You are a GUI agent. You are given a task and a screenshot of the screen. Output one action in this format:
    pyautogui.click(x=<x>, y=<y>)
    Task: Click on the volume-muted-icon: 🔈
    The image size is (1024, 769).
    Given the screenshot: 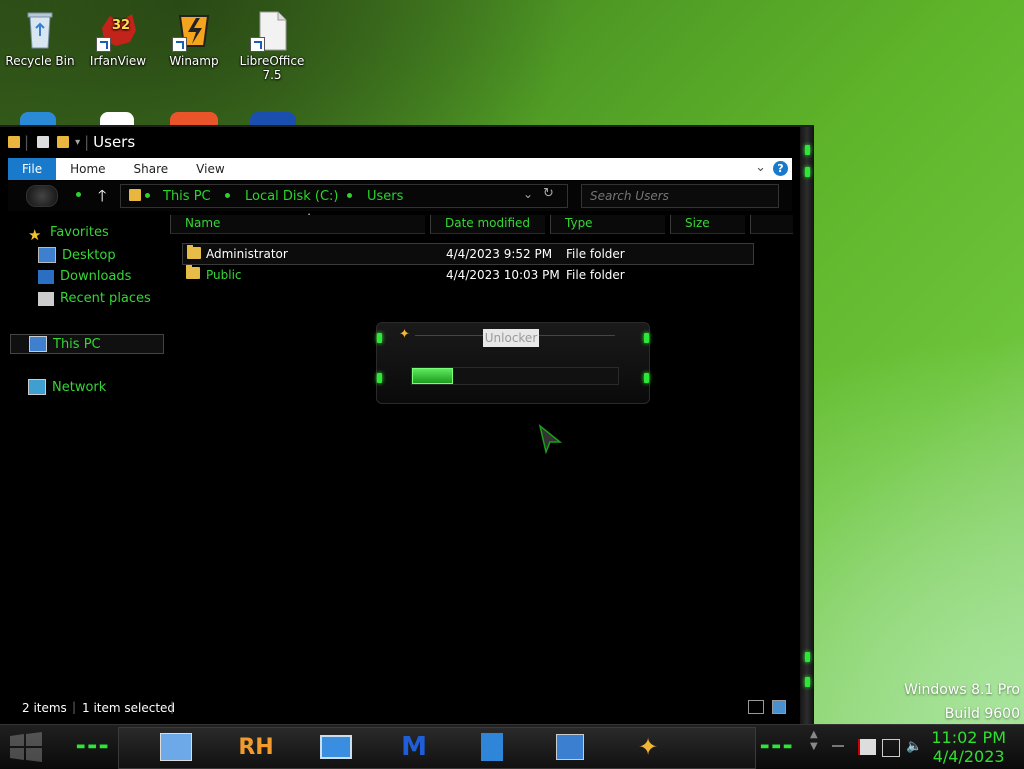 What is the action you would take?
    pyautogui.click(x=914, y=747)
    